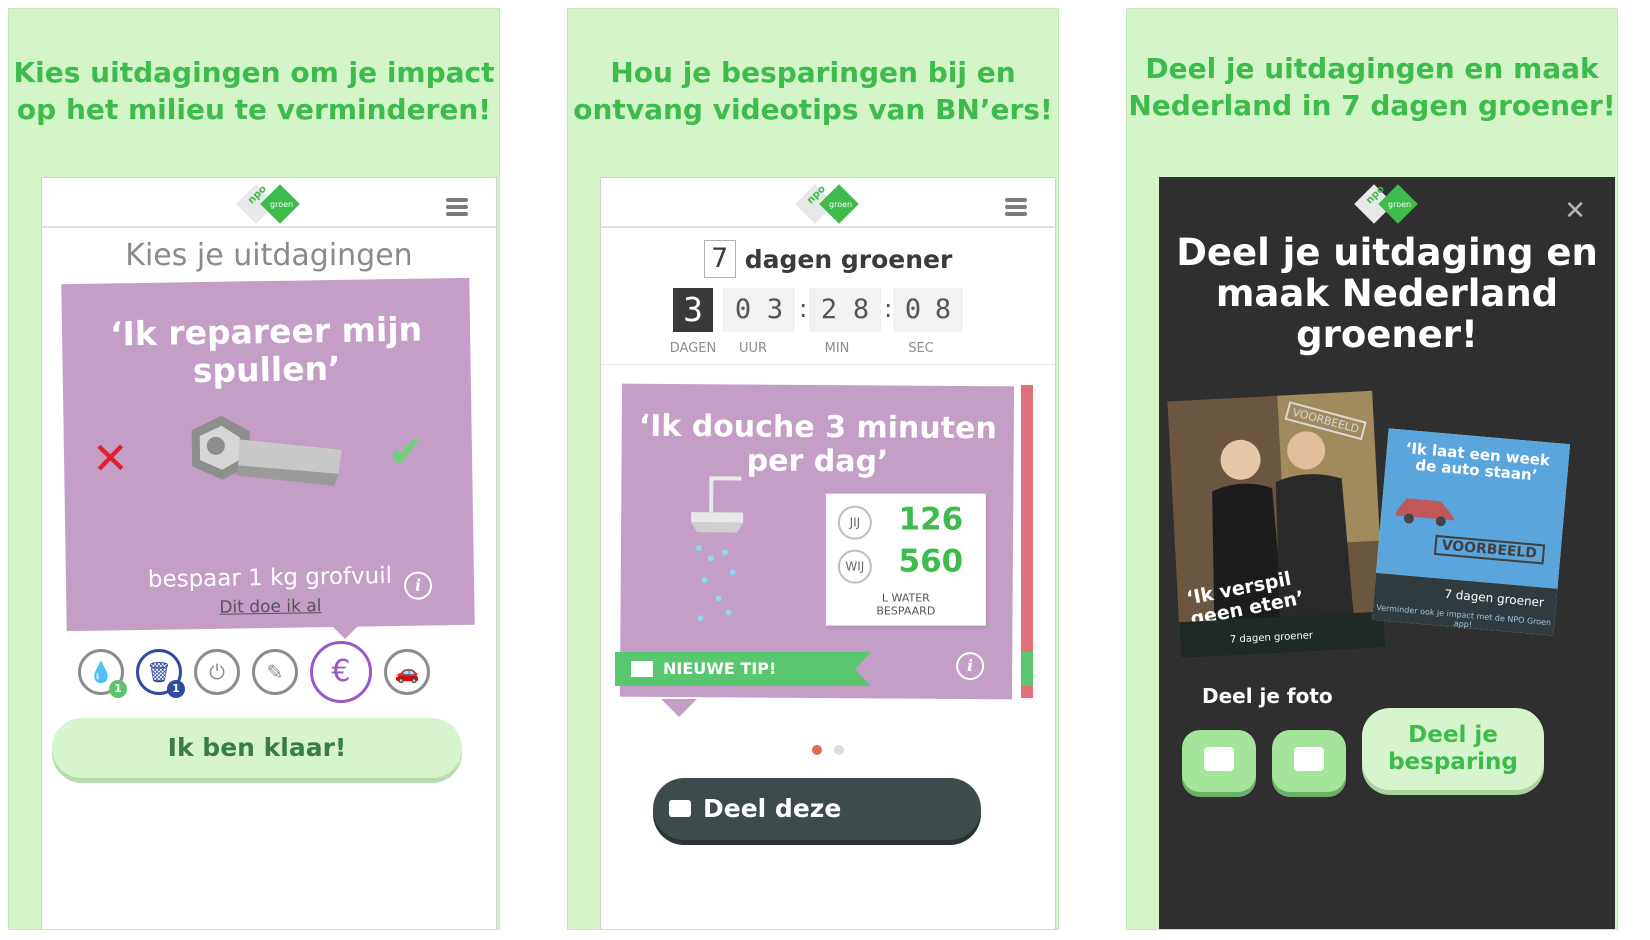 This screenshot has height=940, width=1650. What do you see at coordinates (717, 549) in the screenshot?
I see `shower-icon` at bounding box center [717, 549].